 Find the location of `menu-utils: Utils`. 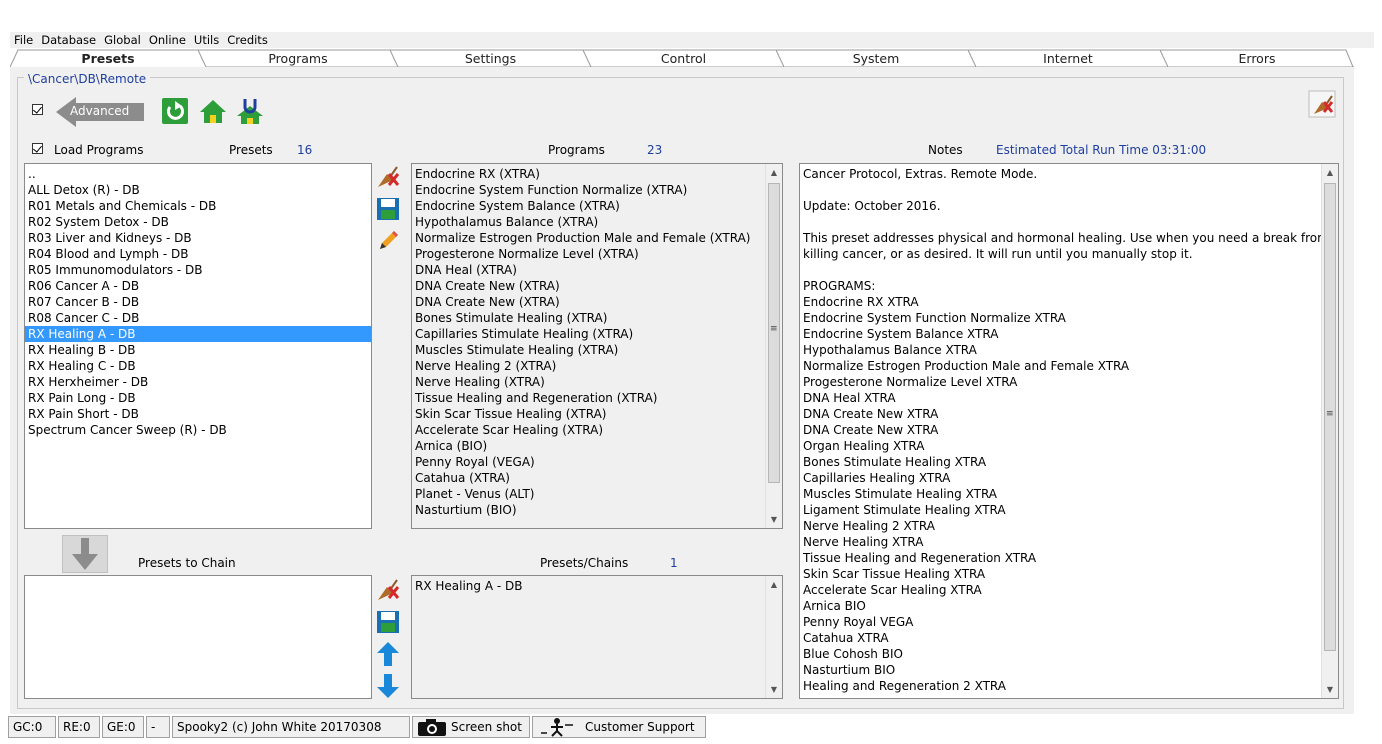

menu-utils: Utils is located at coordinates (206, 40).